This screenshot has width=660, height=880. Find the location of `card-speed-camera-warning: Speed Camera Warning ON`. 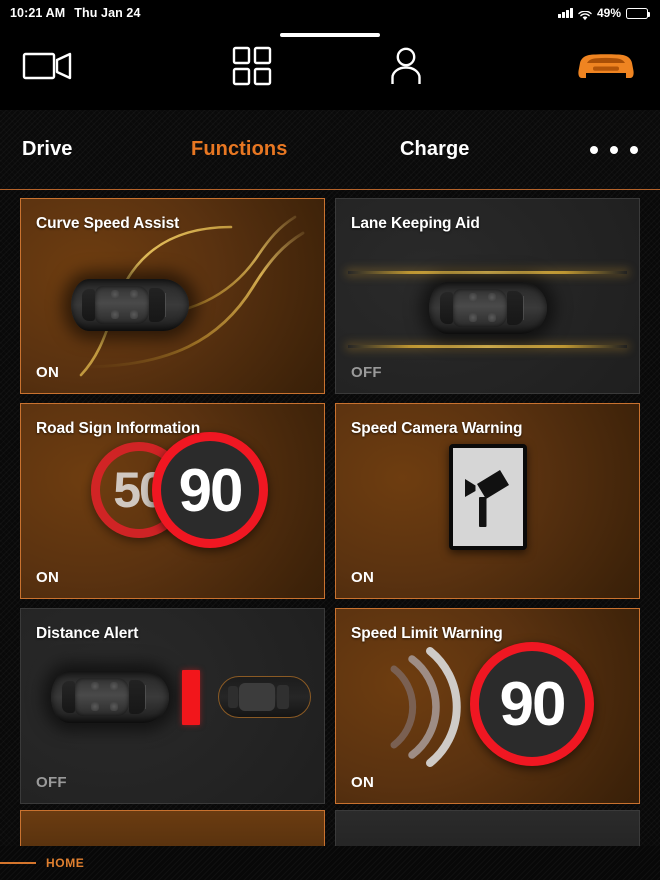

card-speed-camera-warning: Speed Camera Warning ON is located at coordinates (487, 501).